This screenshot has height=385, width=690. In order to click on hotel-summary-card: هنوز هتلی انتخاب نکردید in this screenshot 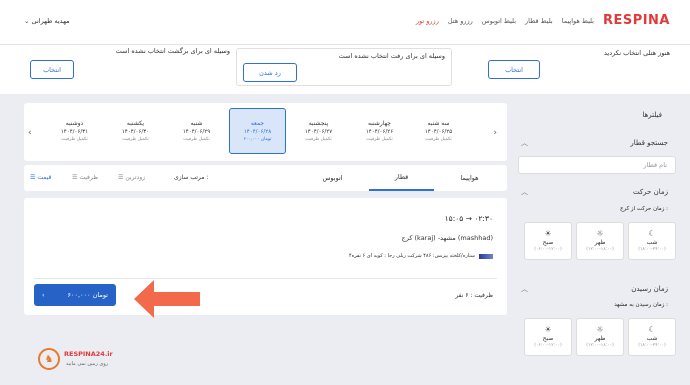, I will do `click(601, 67)`.